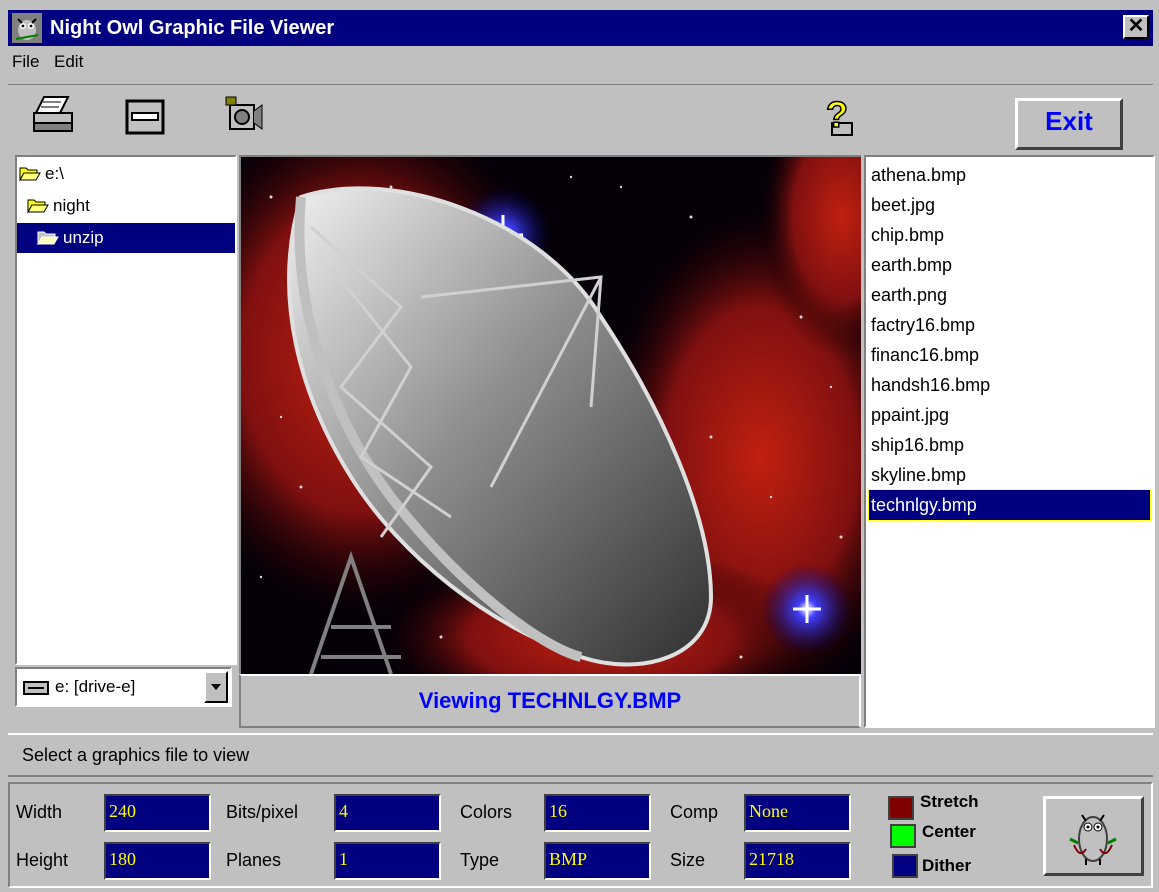  I want to click on capture-button, so click(243, 116).